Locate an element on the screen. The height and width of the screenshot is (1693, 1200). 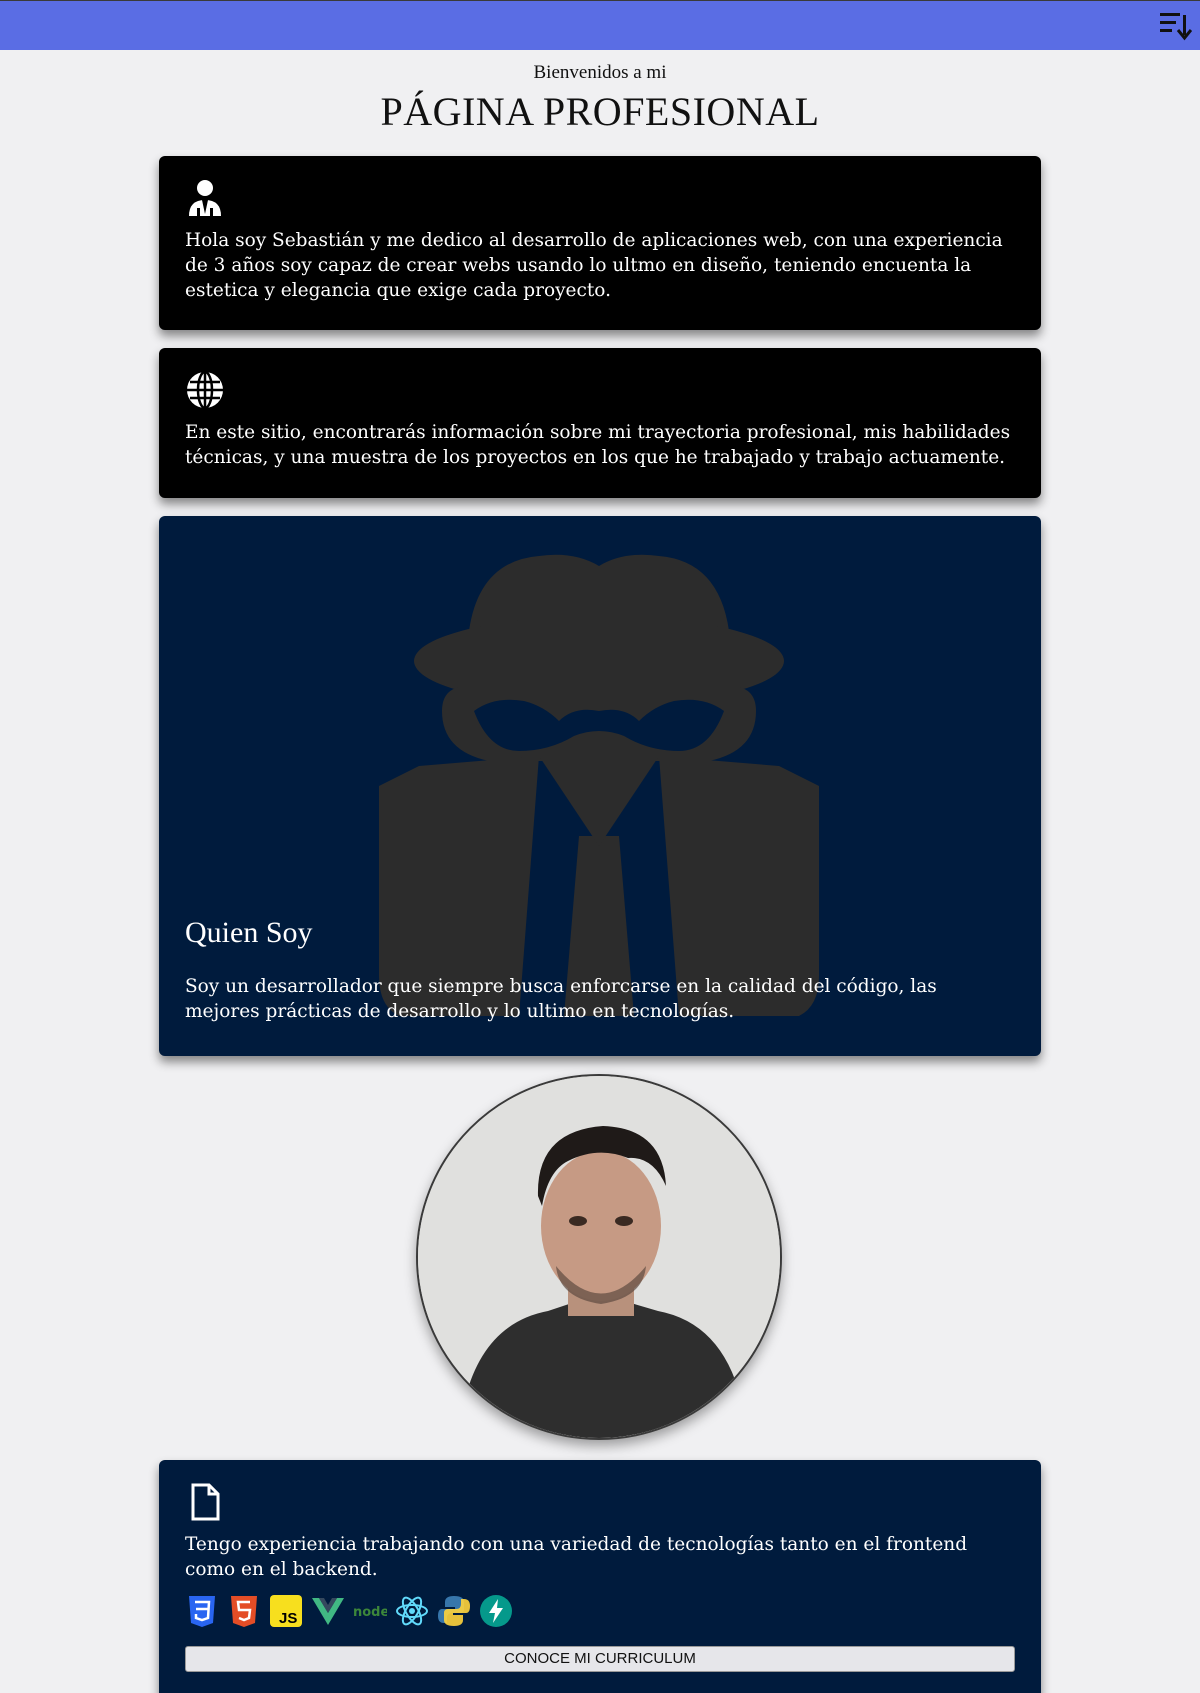
about-title: Quien Soy is located at coordinates (249, 932).